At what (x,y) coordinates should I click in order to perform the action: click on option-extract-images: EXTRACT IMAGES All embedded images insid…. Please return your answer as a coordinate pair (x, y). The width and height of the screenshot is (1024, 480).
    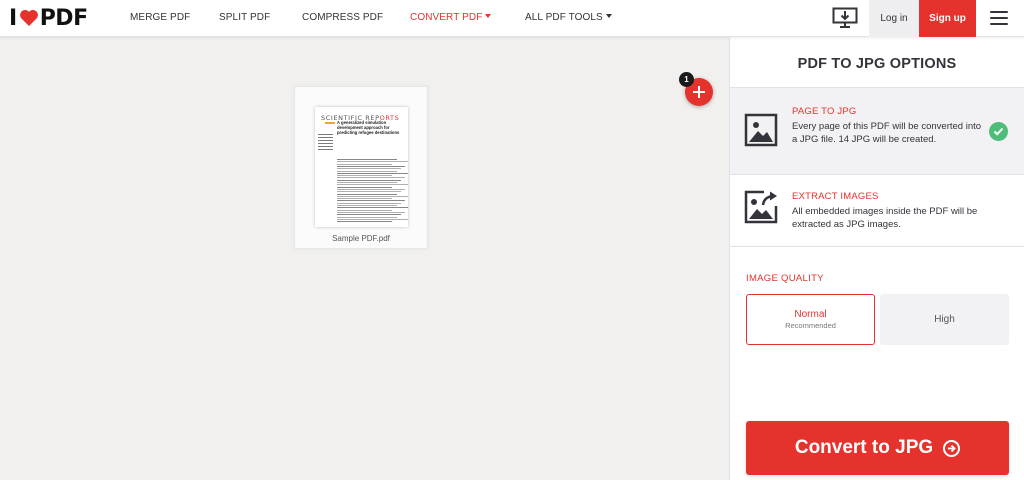
    Looking at the image, I should click on (877, 210).